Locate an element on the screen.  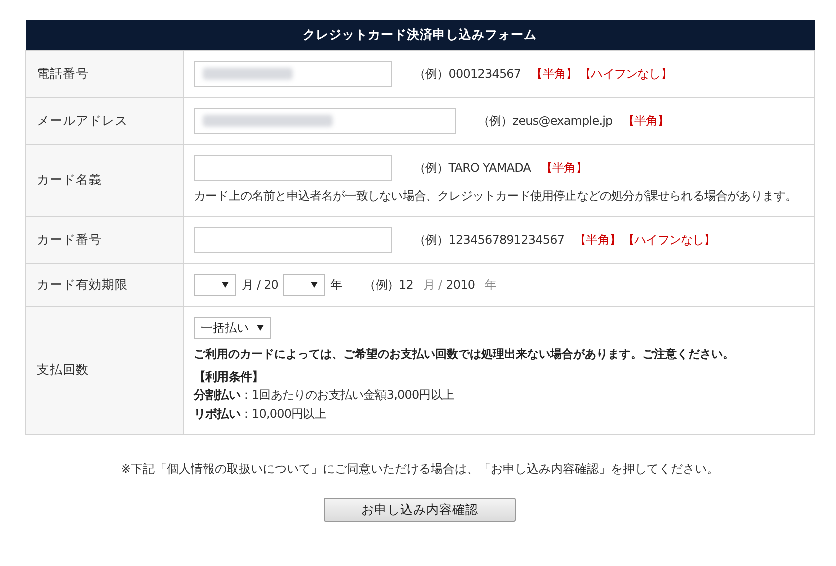
example-text: 2010 is located at coordinates (461, 285).